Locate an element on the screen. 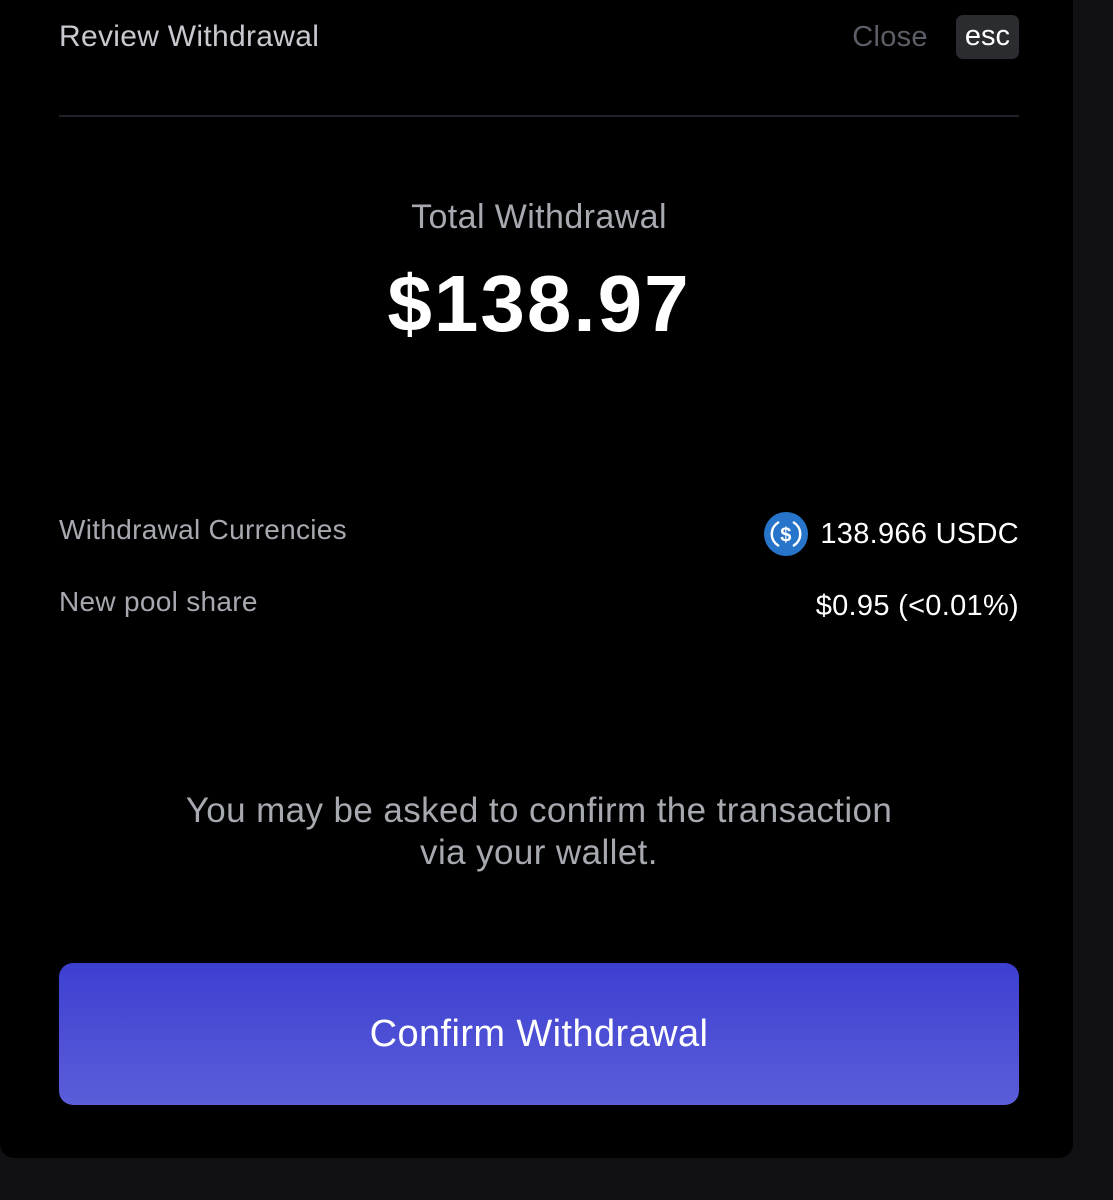  new-pool-share-value: $0.95 (<0.01%) is located at coordinates (917, 606).